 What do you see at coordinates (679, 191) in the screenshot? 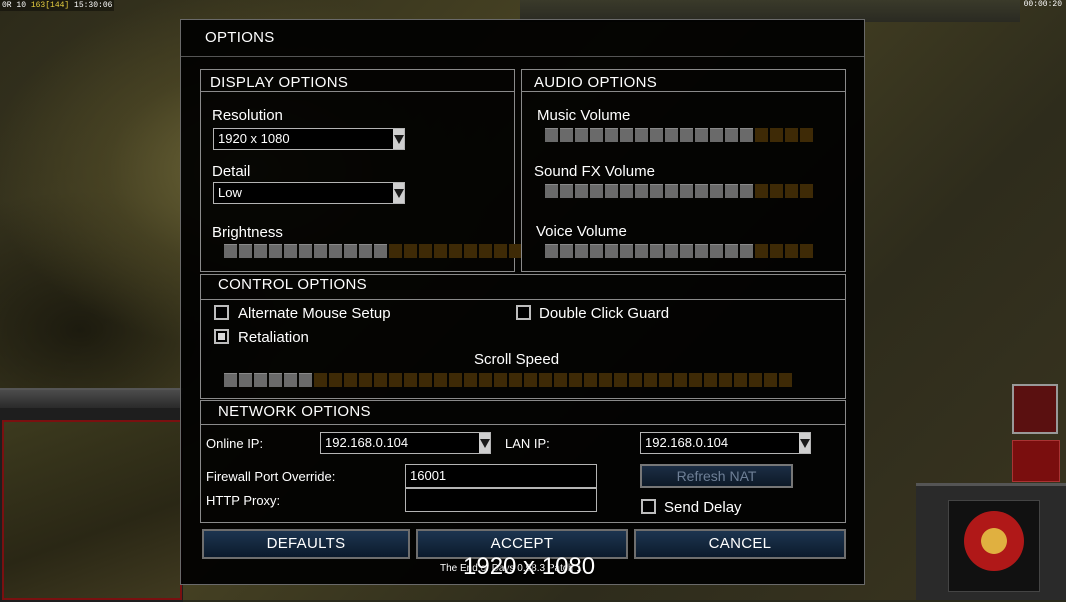
I see `sound-fx-volume-slider` at bounding box center [679, 191].